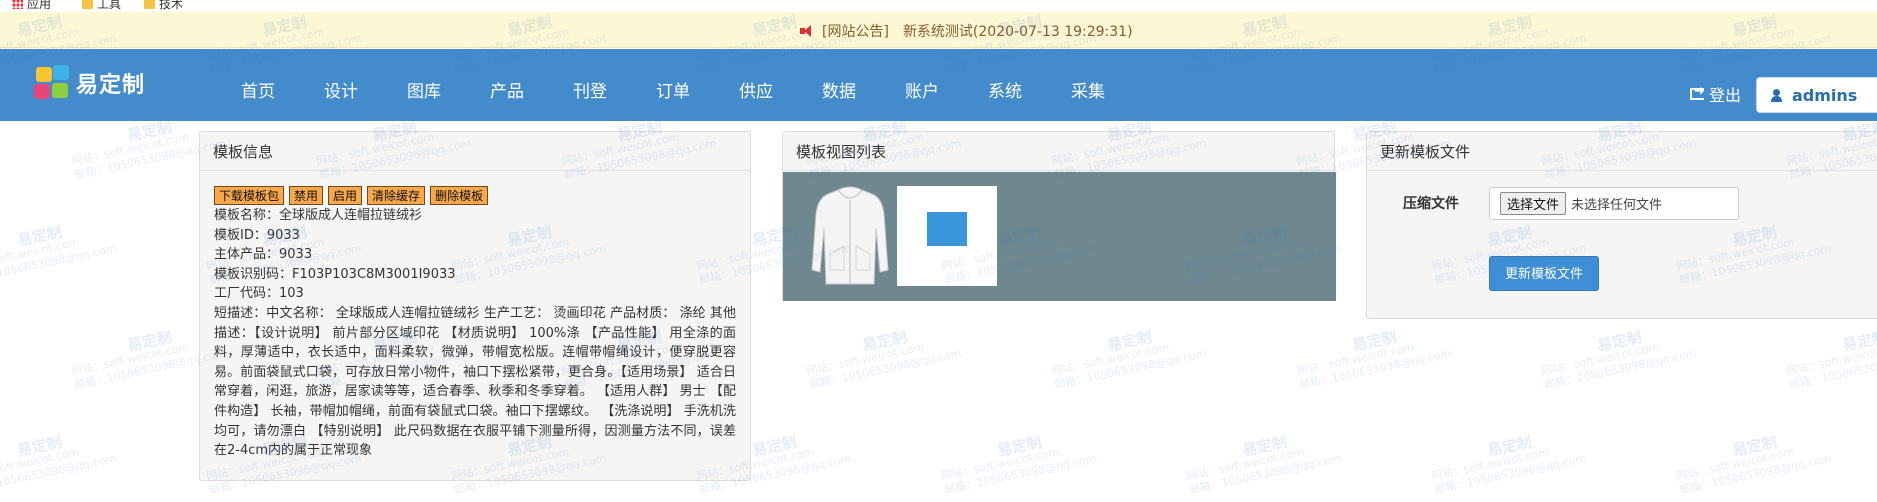 This screenshot has height=502, width=1877. What do you see at coordinates (258, 85) in the screenshot?
I see `nav-item-home: 首页` at bounding box center [258, 85].